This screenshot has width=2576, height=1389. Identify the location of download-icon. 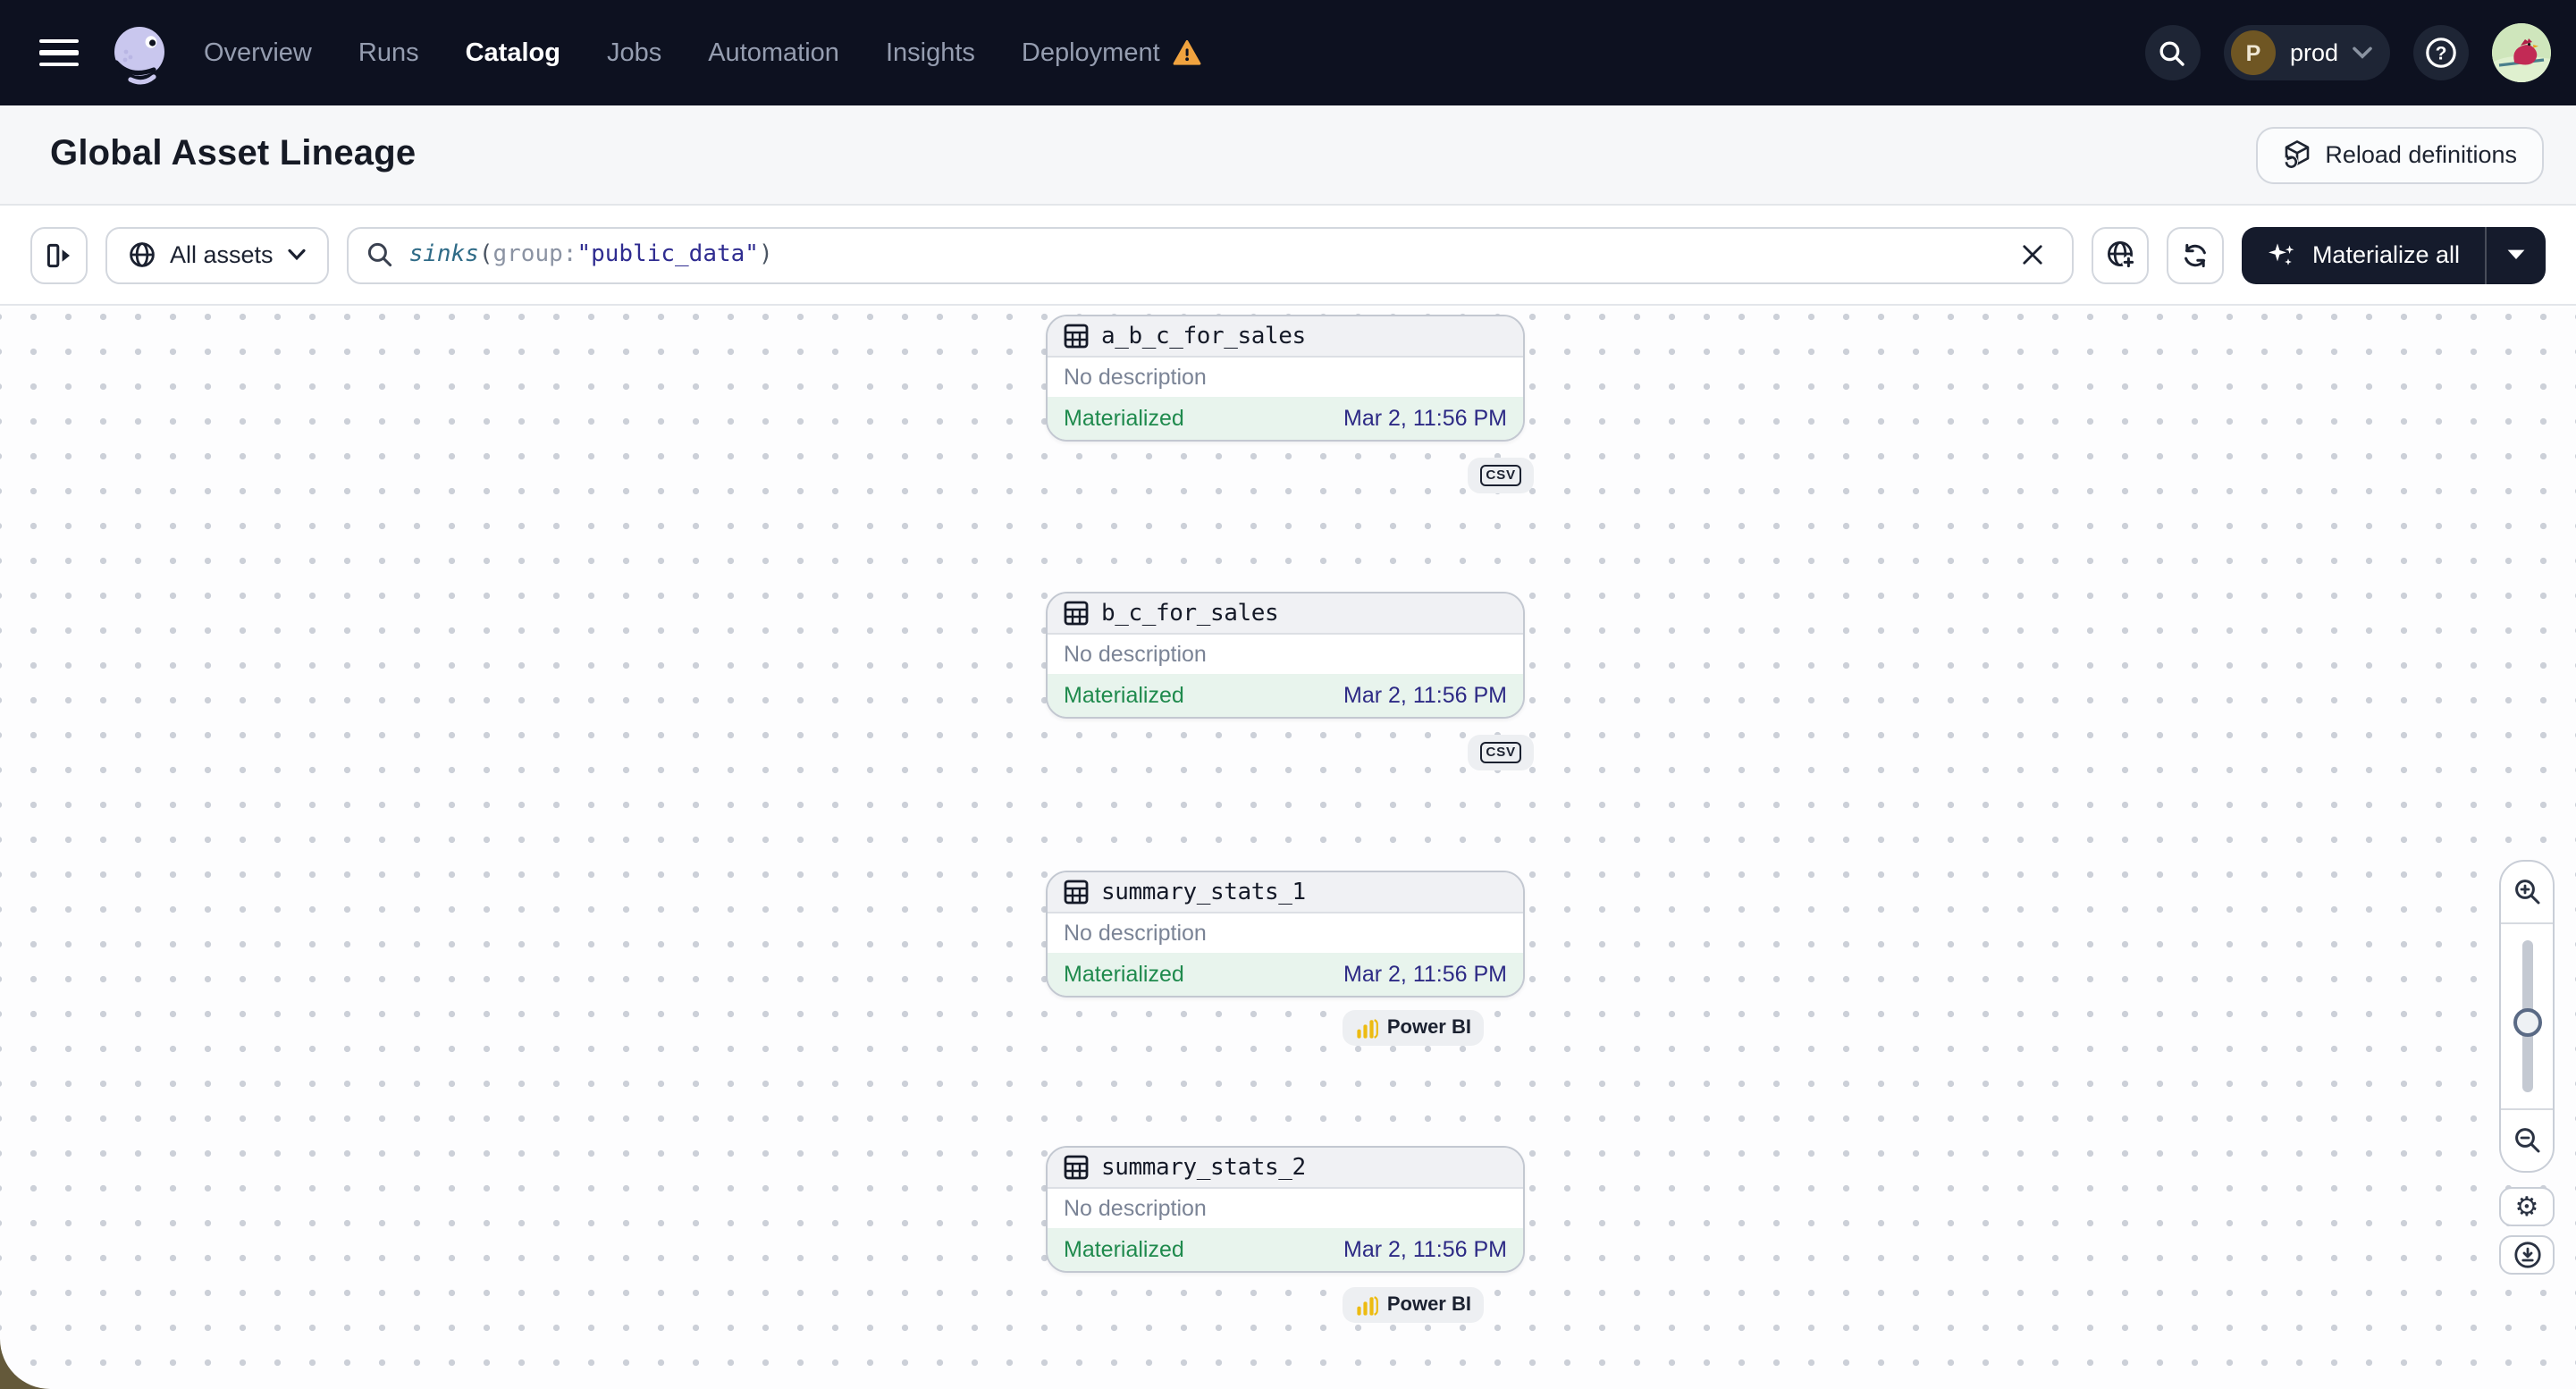
(2527, 1255).